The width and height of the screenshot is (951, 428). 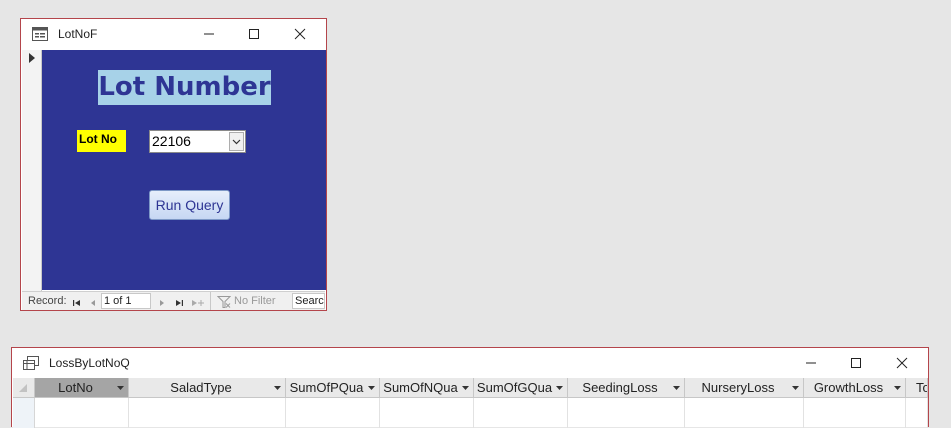 What do you see at coordinates (78, 34) in the screenshot?
I see `form-title-text: LotNoF` at bounding box center [78, 34].